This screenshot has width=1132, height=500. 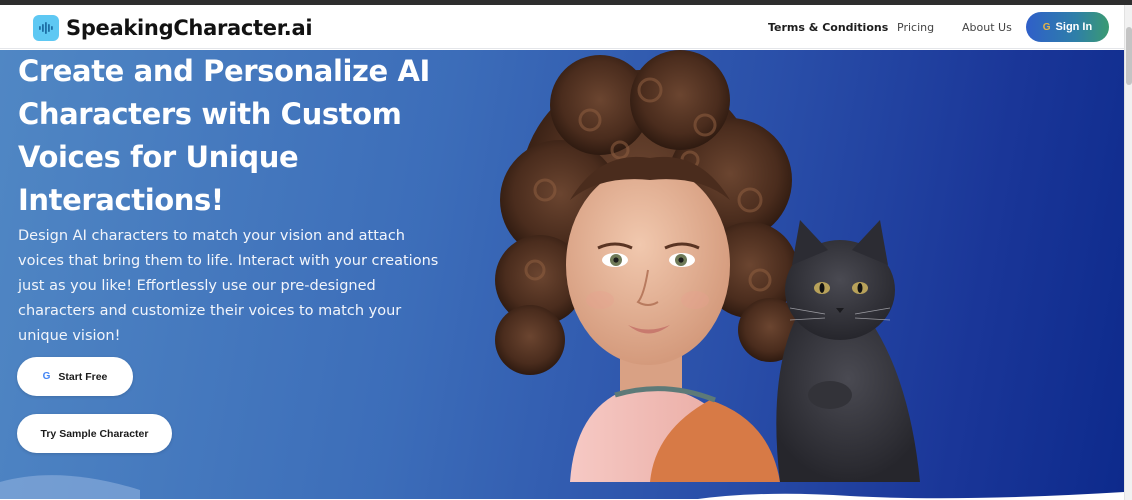 I want to click on sign-in-label: Sign In, so click(x=1074, y=27).